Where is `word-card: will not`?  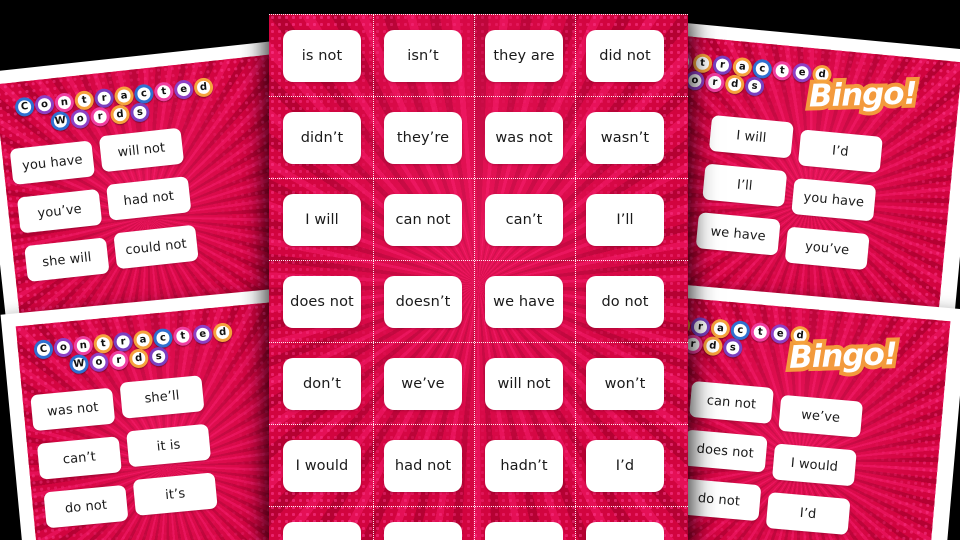
word-card: will not is located at coordinates (524, 384).